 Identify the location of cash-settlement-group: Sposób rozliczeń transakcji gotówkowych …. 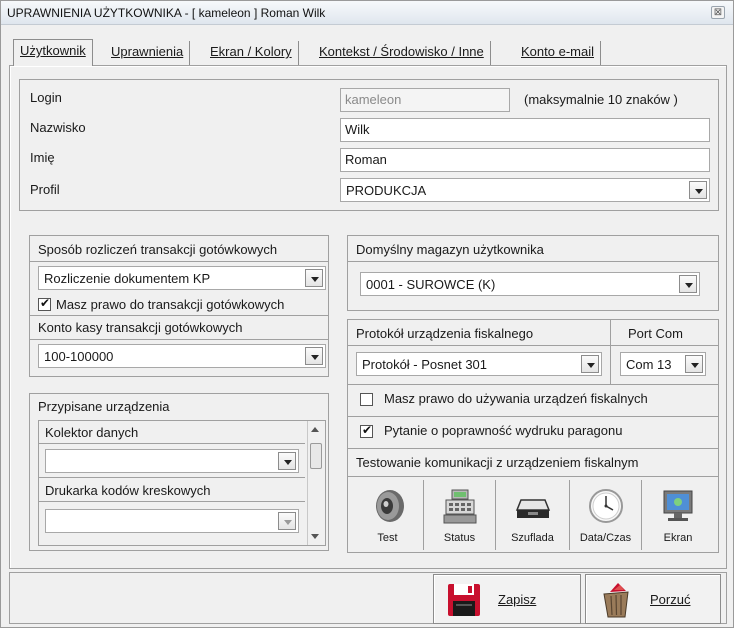
(179, 306).